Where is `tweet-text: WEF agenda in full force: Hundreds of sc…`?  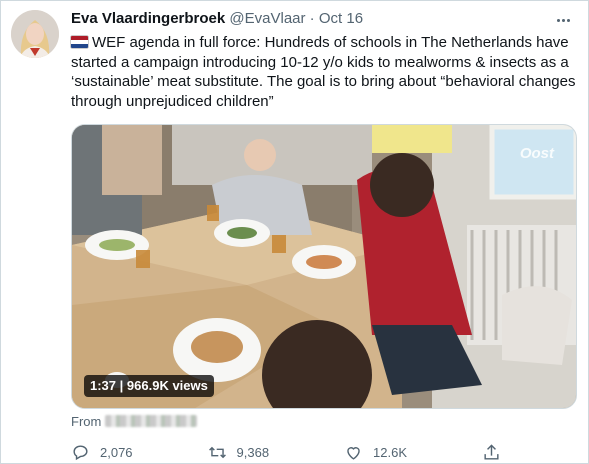 tweet-text: WEF agenda in full force: Hundreds of sc… is located at coordinates (324, 72).